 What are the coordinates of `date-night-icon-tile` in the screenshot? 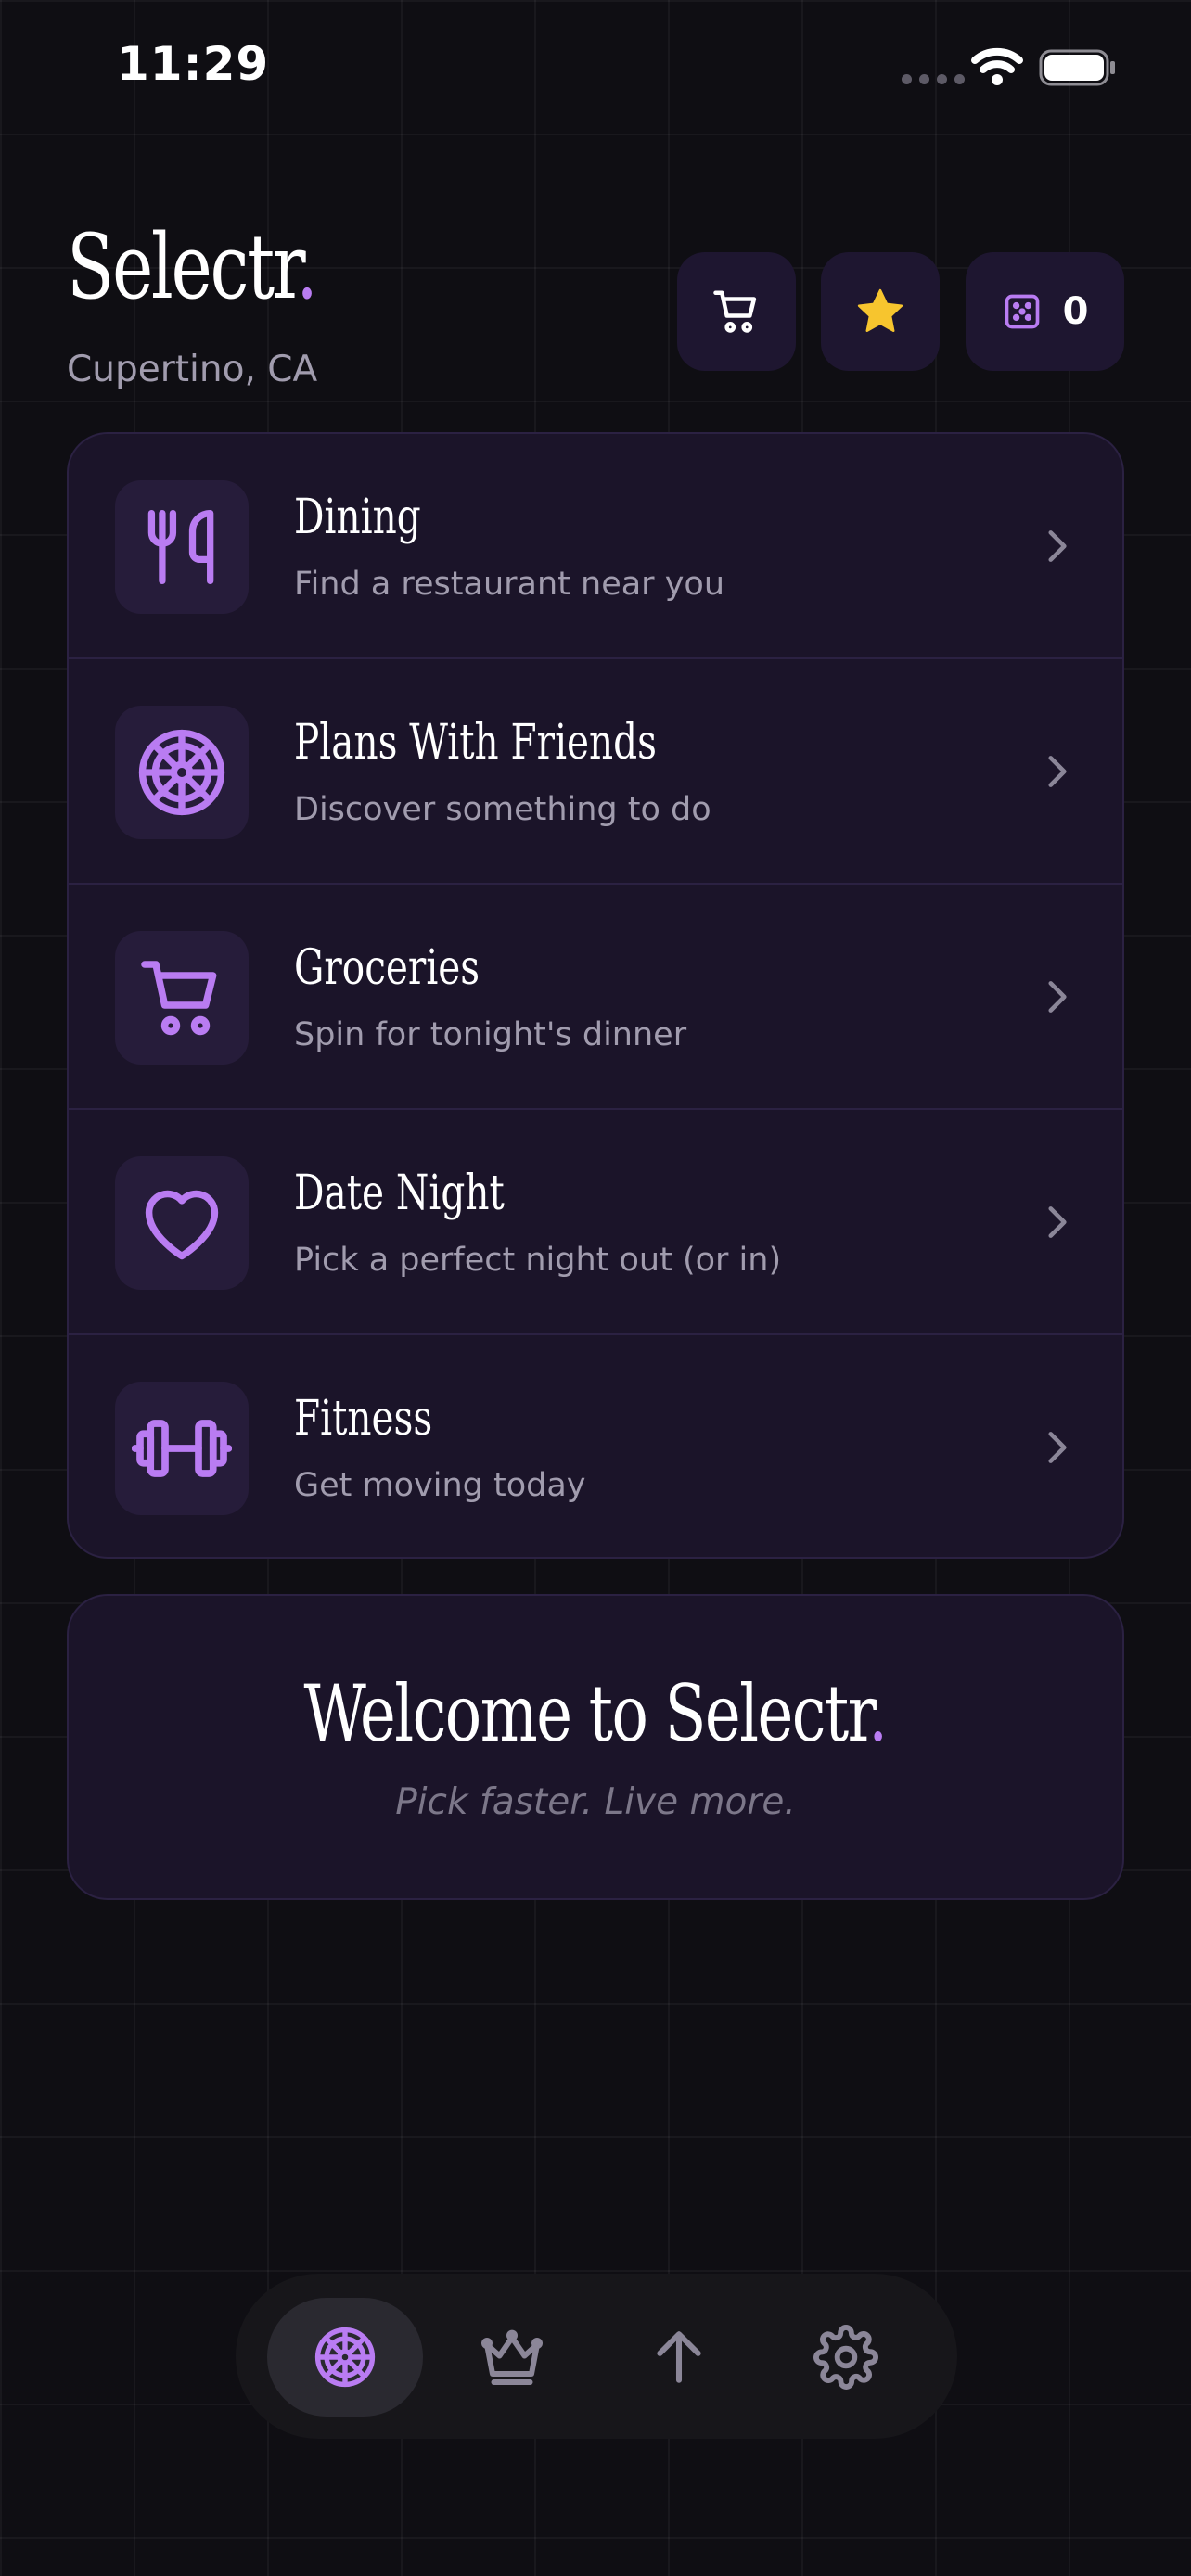 It's located at (182, 1223).